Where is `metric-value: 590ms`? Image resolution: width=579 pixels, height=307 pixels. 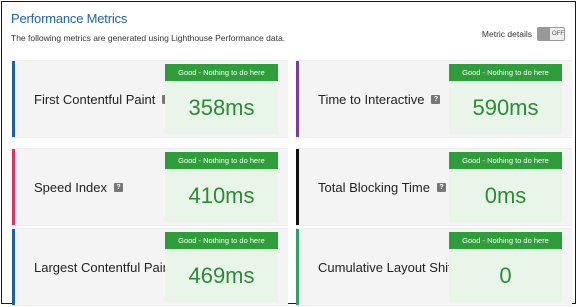 metric-value: 590ms is located at coordinates (505, 107).